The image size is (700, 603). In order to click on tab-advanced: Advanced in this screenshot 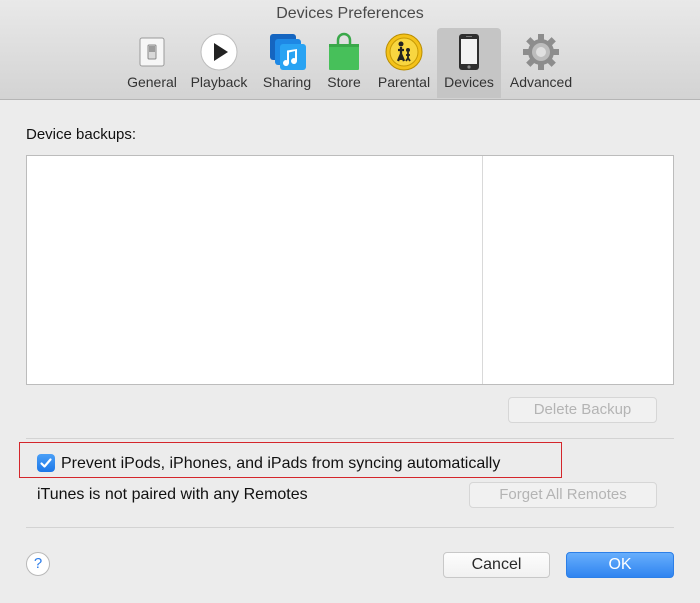, I will do `click(541, 63)`.